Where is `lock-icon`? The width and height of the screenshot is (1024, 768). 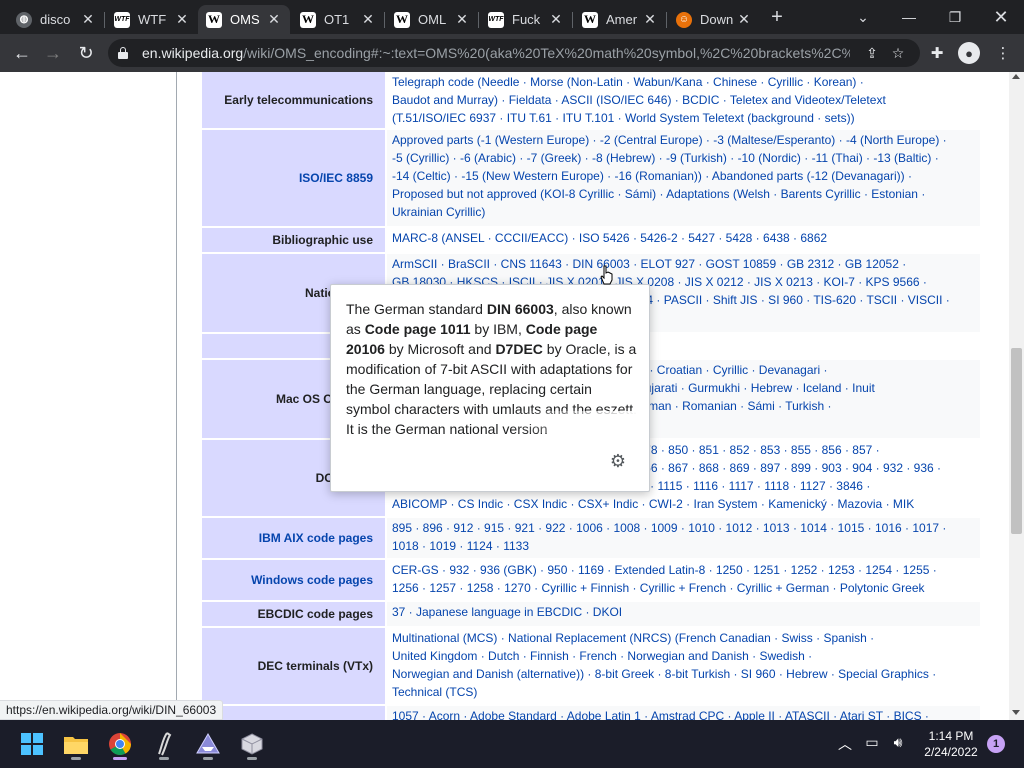
lock-icon is located at coordinates (123, 53).